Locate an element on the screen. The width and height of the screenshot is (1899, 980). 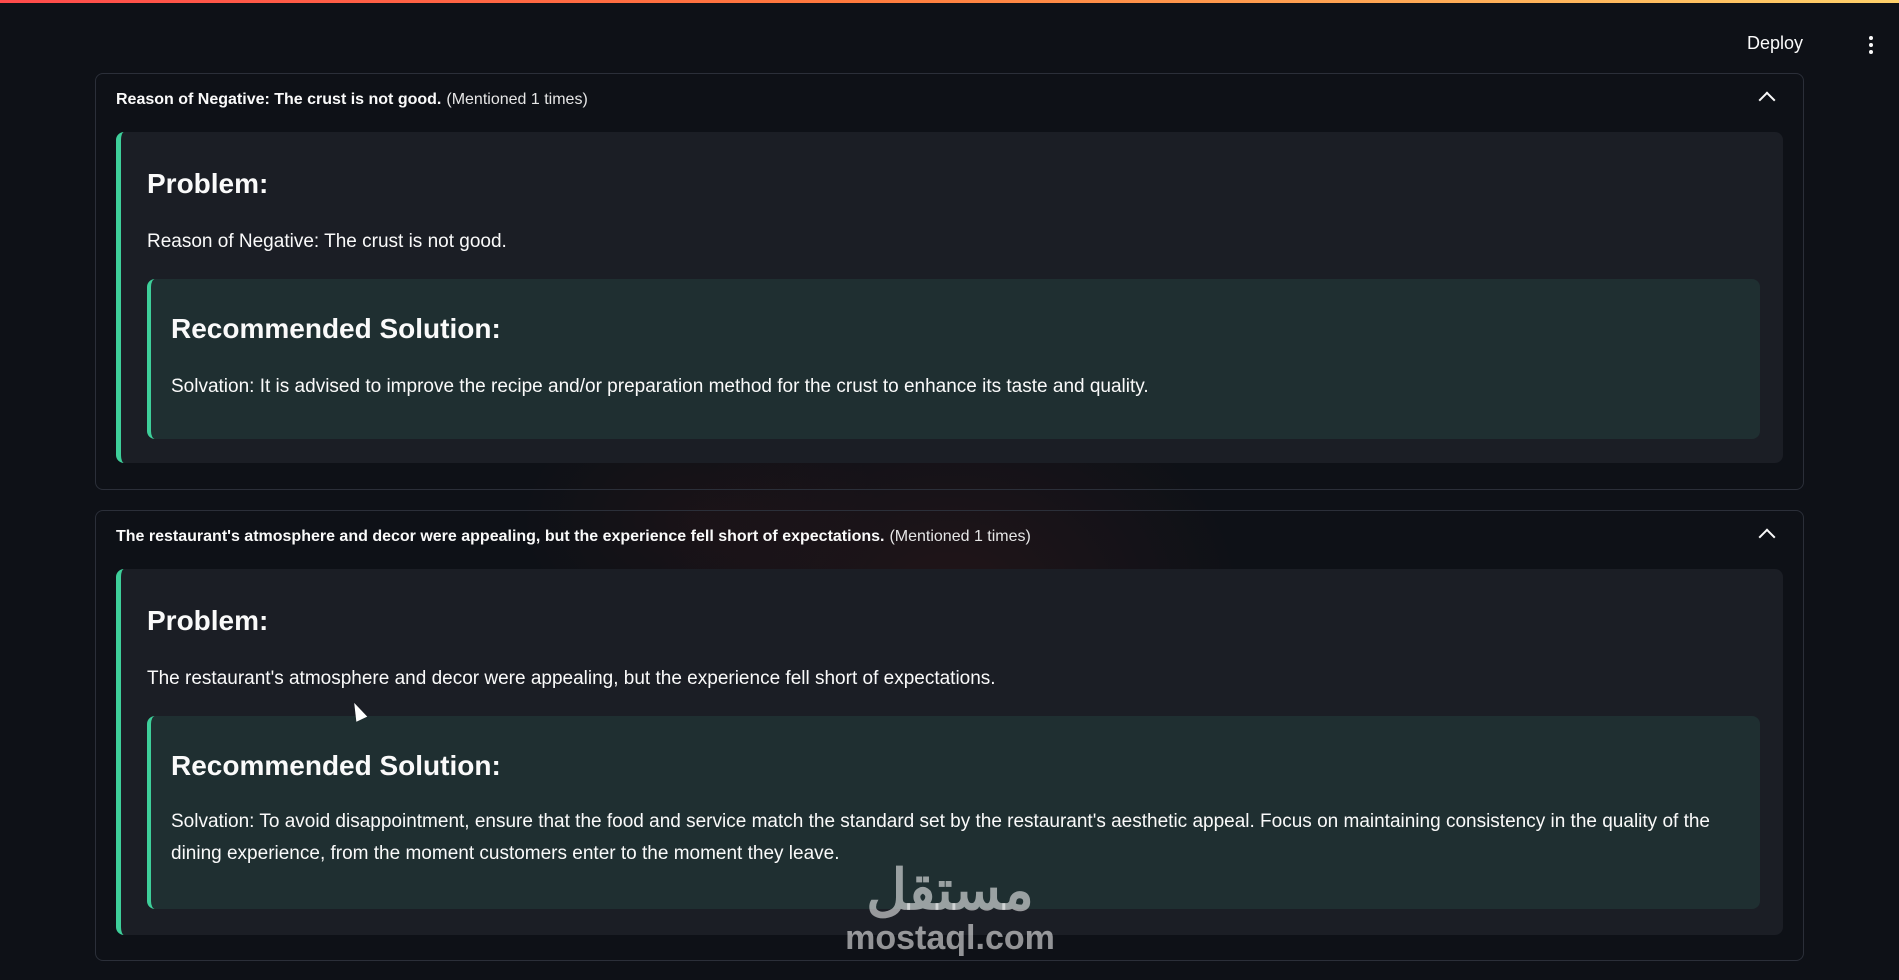
watermark-logo: مستقل mostaql.com is located at coordinates (950, 907).